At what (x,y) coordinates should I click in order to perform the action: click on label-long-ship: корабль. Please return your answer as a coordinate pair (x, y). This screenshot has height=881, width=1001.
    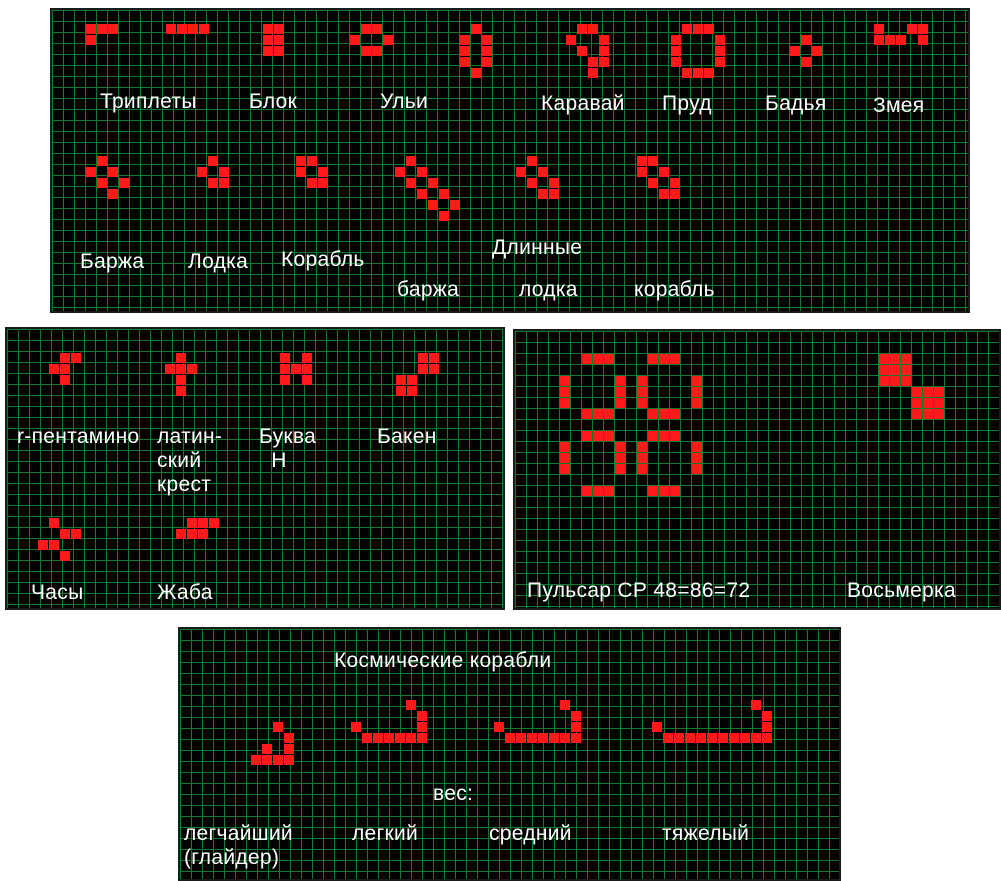
    Looking at the image, I should click on (674, 289).